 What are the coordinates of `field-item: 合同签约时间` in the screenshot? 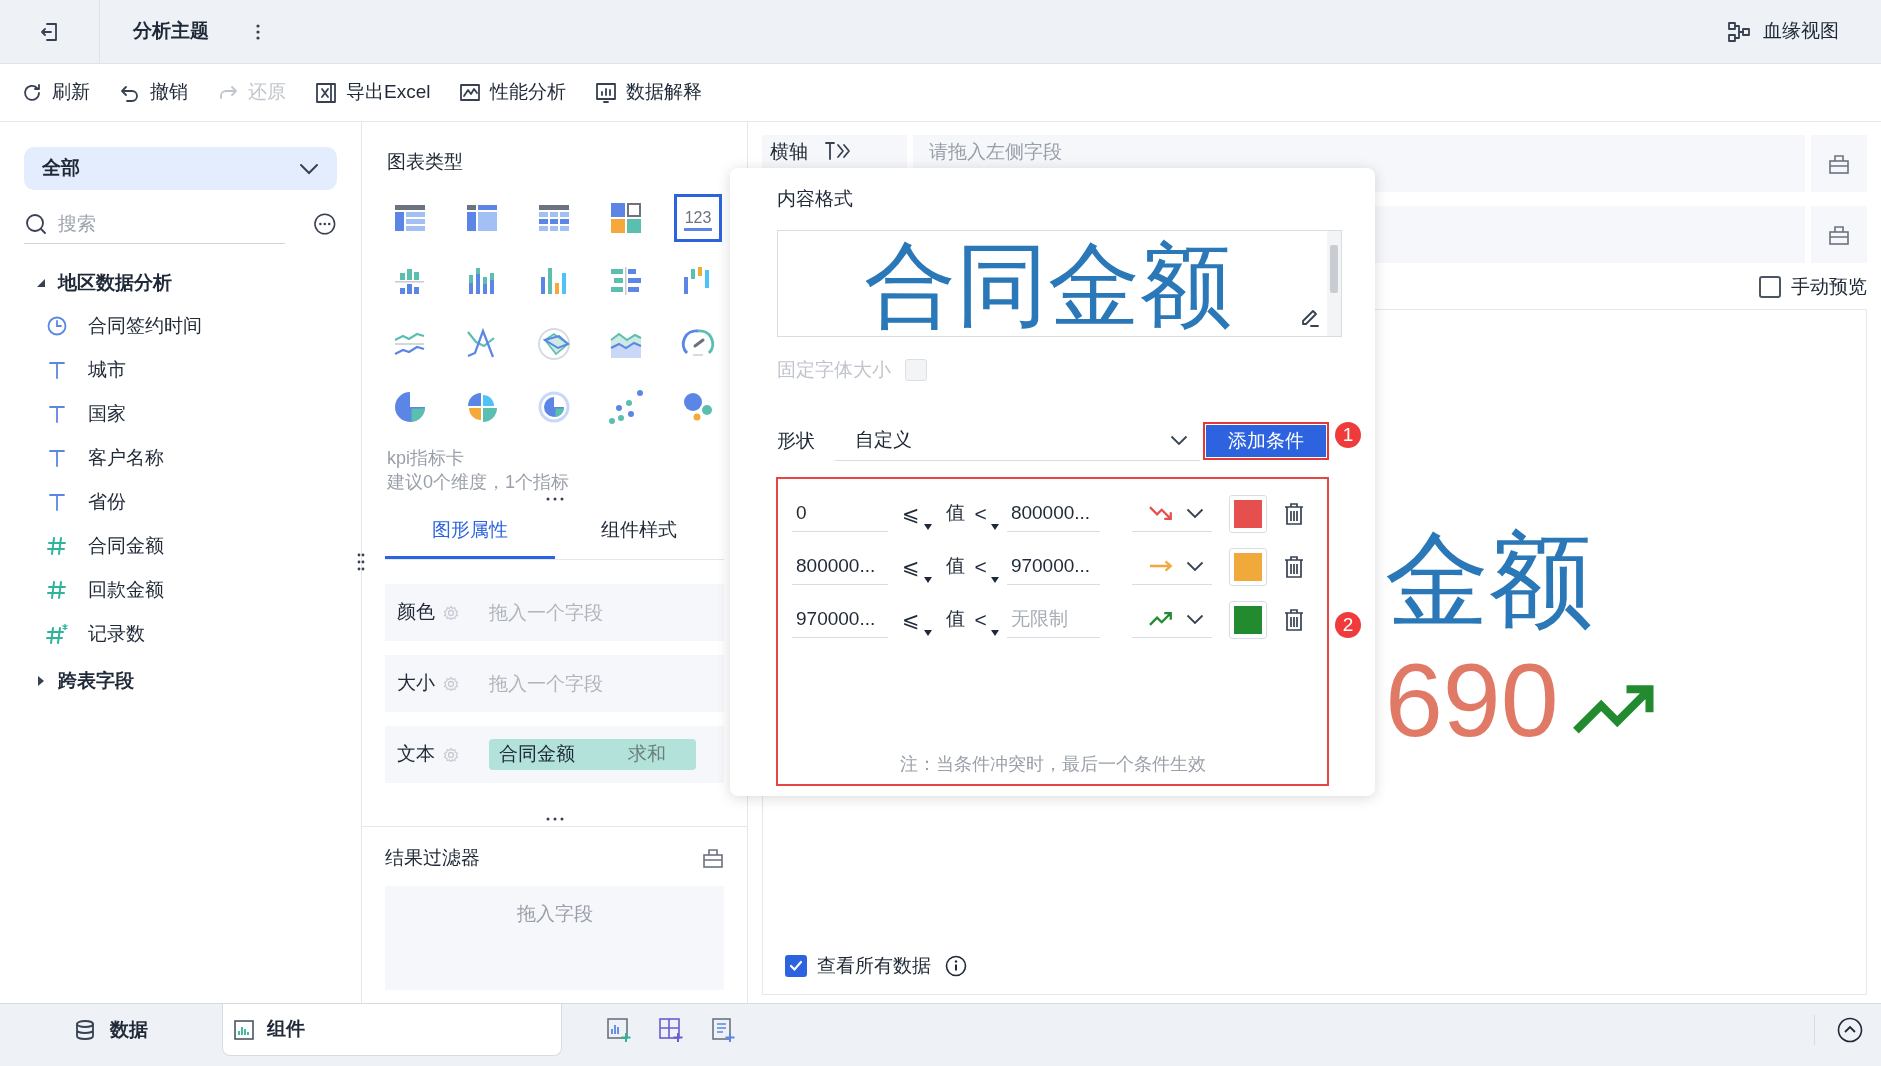 It's located at (145, 326).